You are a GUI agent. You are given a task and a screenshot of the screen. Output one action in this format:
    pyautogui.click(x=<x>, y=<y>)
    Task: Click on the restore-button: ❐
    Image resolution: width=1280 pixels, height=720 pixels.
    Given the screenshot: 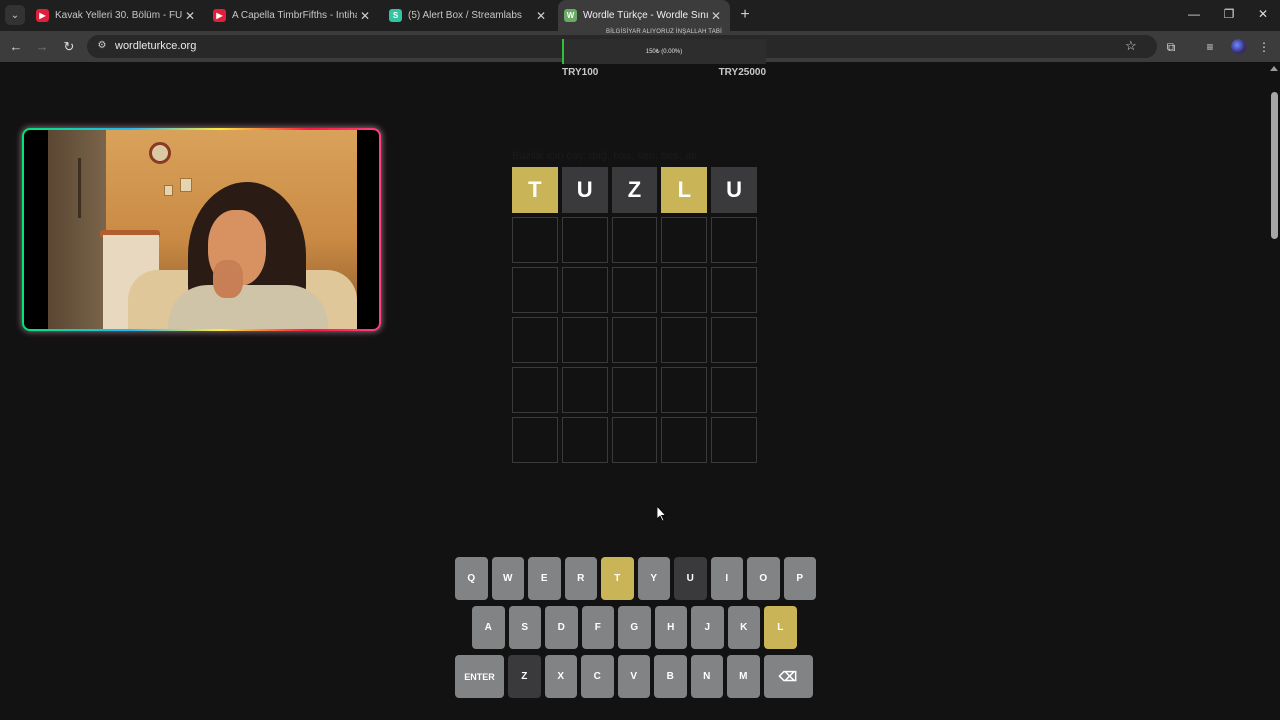 What is the action you would take?
    pyautogui.click(x=1229, y=14)
    